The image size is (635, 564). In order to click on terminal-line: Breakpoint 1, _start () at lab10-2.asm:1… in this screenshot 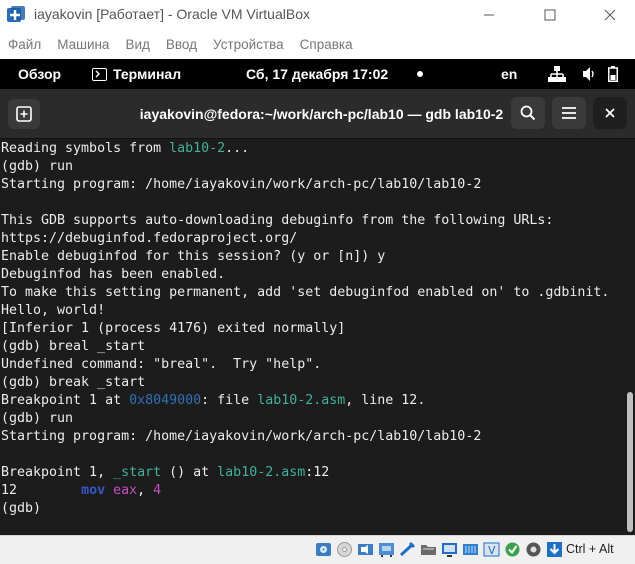, I will do `click(305, 473)`.